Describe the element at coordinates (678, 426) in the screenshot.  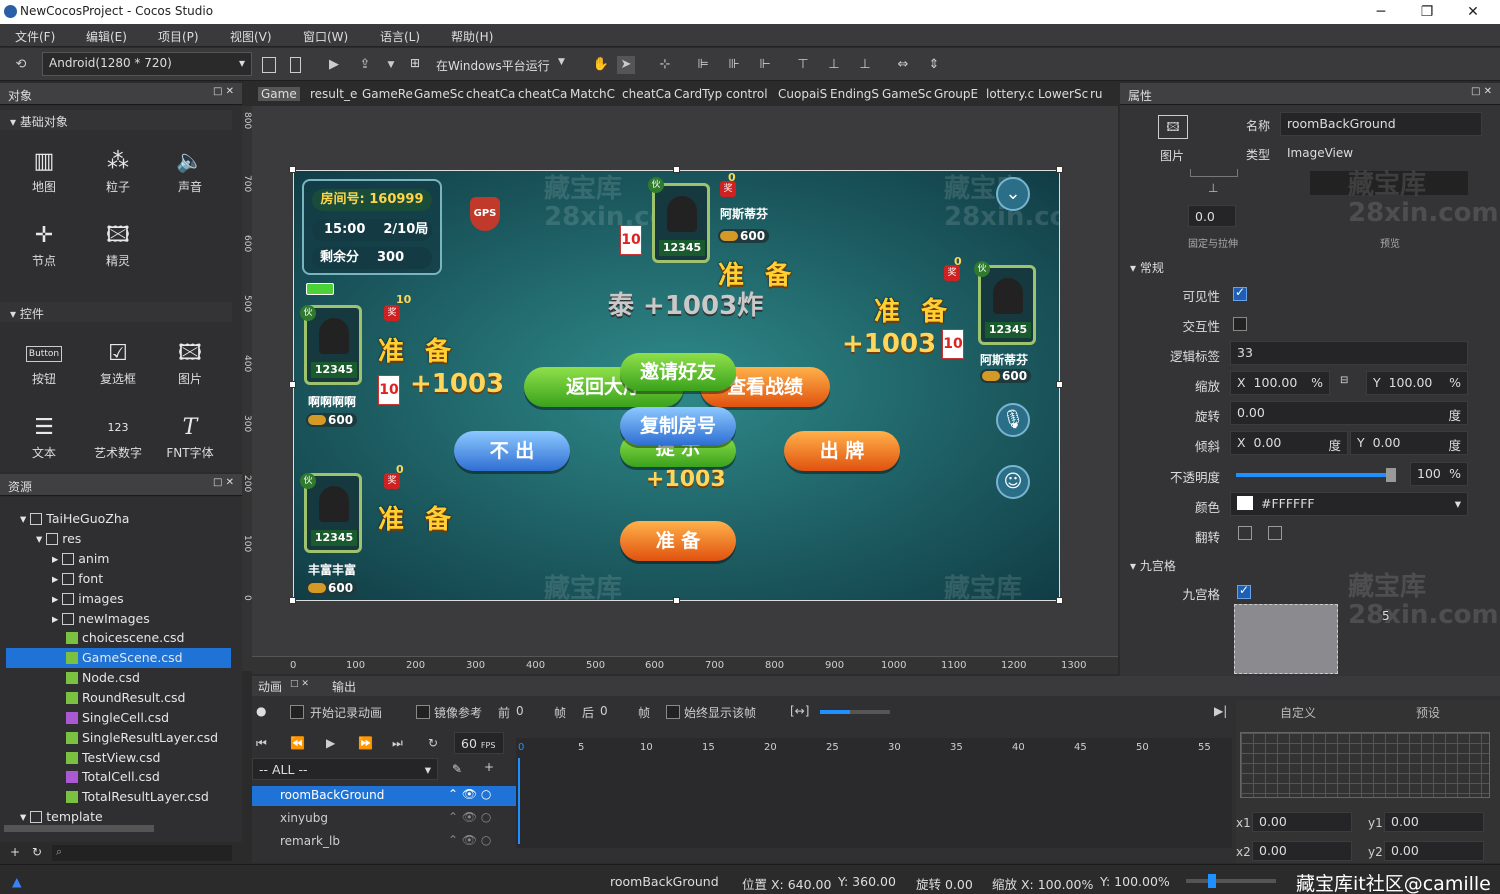
I see `copy-room-button: 复制房号` at that location.